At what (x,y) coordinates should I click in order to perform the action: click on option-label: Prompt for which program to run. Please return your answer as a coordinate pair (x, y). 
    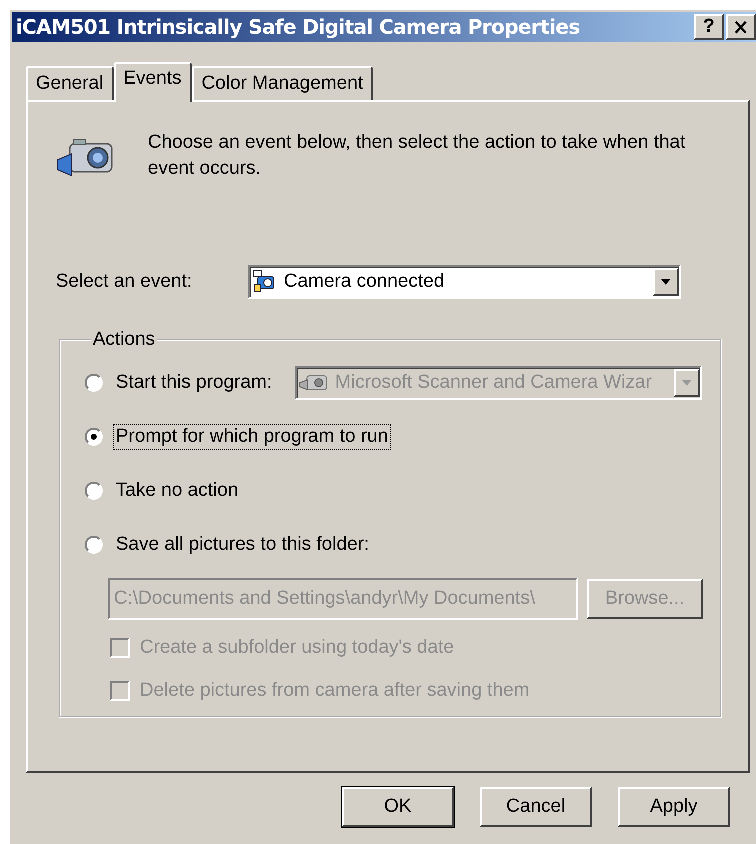
    Looking at the image, I should click on (252, 437).